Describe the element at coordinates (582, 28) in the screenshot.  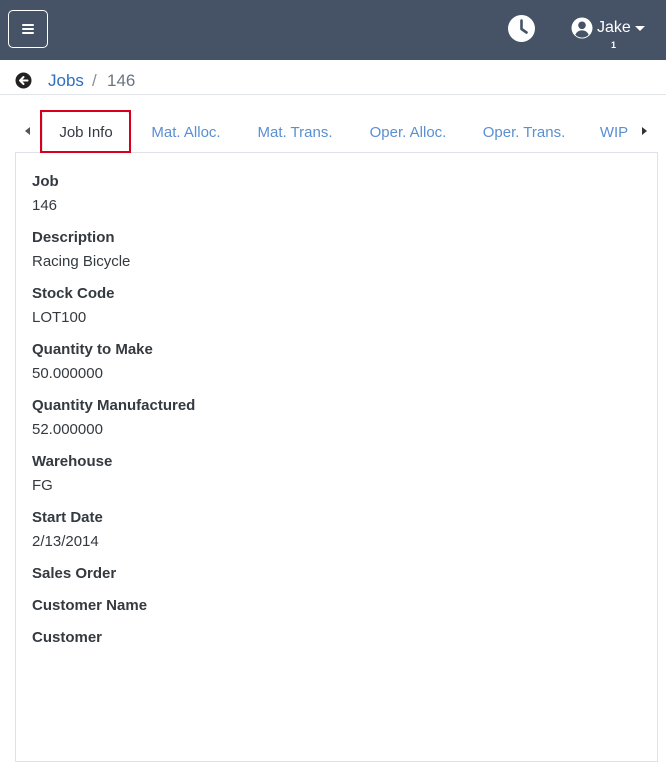
I see `user-circle-icon` at that location.